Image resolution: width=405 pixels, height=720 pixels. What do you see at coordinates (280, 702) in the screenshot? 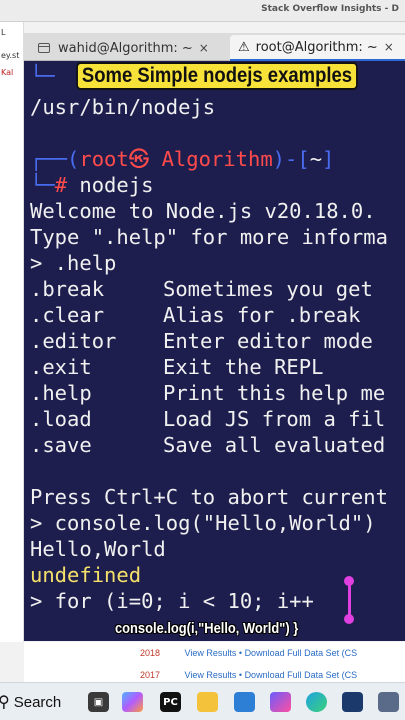
I see `browser-icon` at bounding box center [280, 702].